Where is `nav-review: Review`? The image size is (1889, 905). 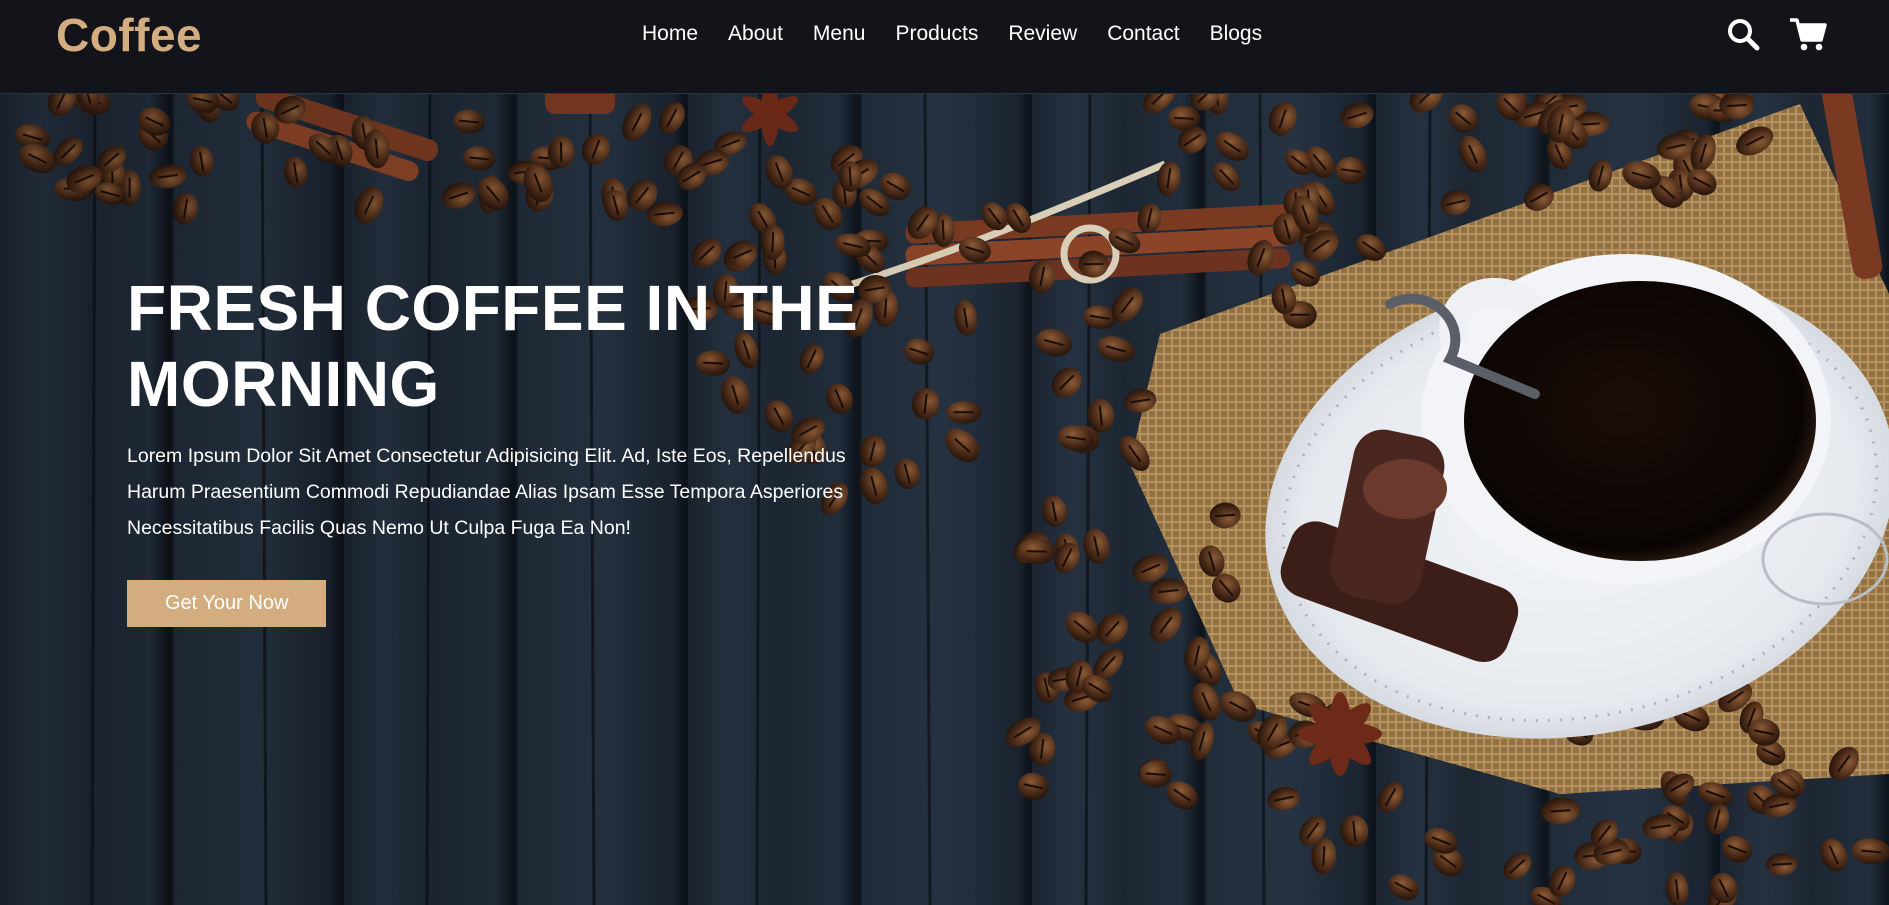 nav-review: Review is located at coordinates (1042, 34).